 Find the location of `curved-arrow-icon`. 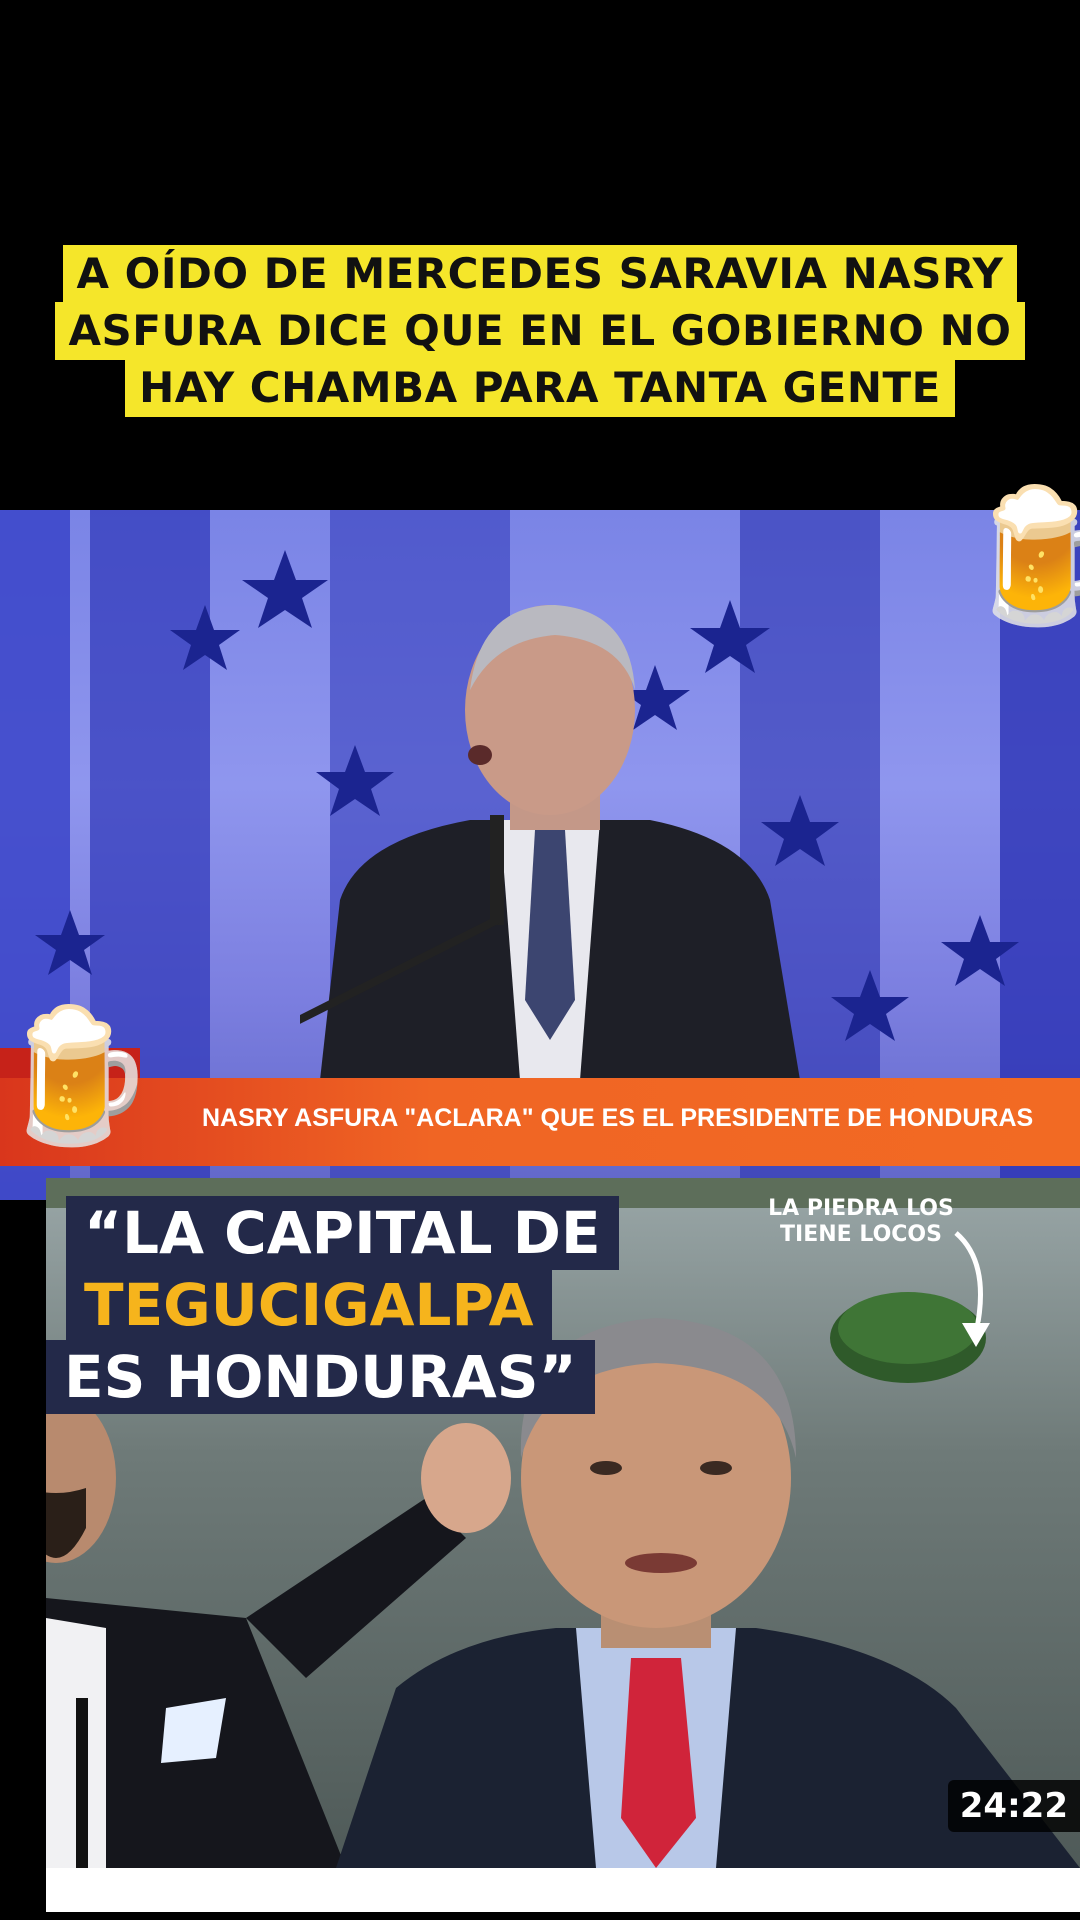

curved-arrow-icon is located at coordinates (972, 1289).